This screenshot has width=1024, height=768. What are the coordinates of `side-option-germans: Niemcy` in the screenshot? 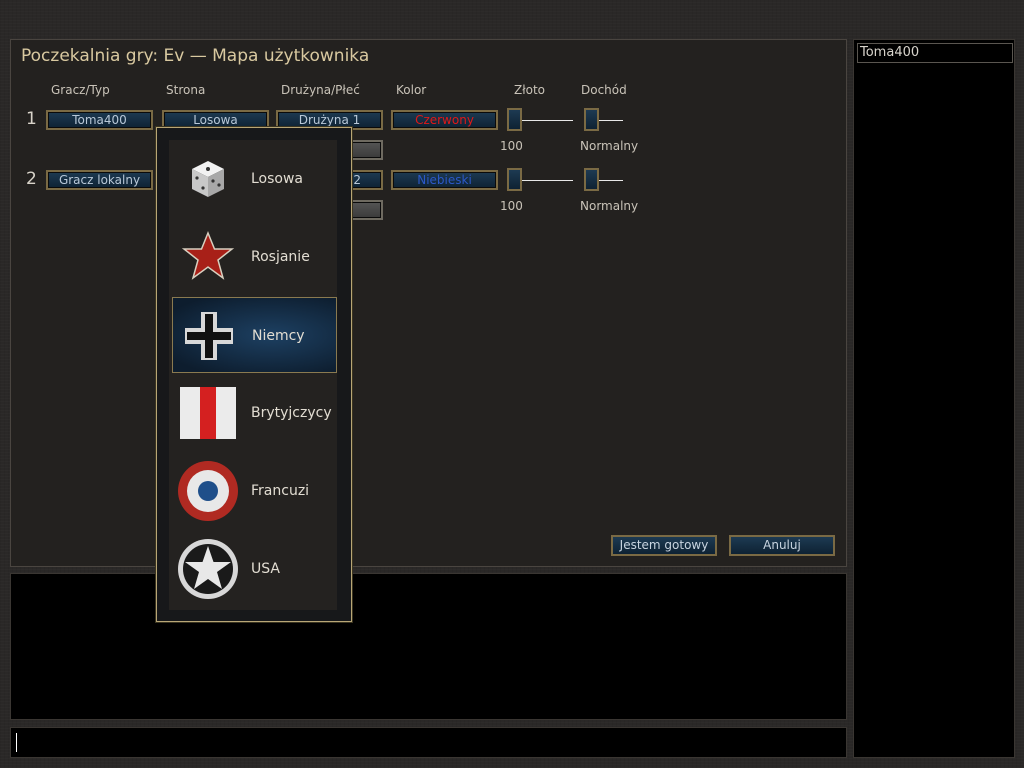 It's located at (254, 335).